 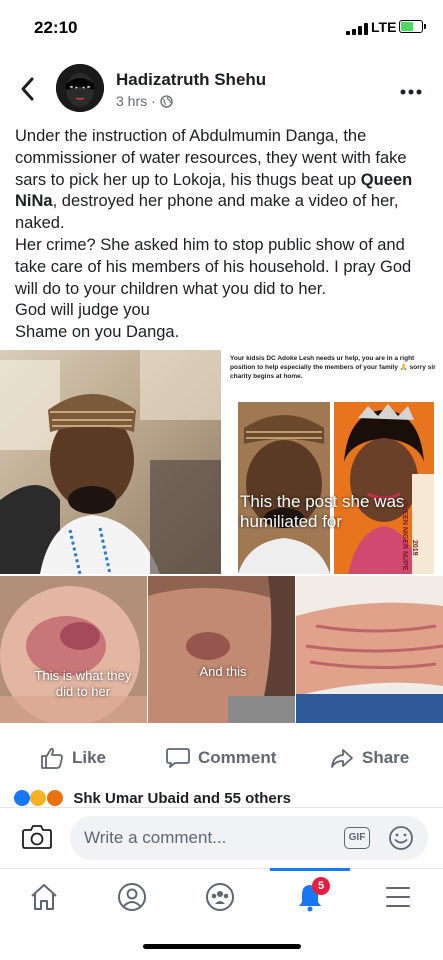 What do you see at coordinates (166, 101) in the screenshot?
I see `globe-icon` at bounding box center [166, 101].